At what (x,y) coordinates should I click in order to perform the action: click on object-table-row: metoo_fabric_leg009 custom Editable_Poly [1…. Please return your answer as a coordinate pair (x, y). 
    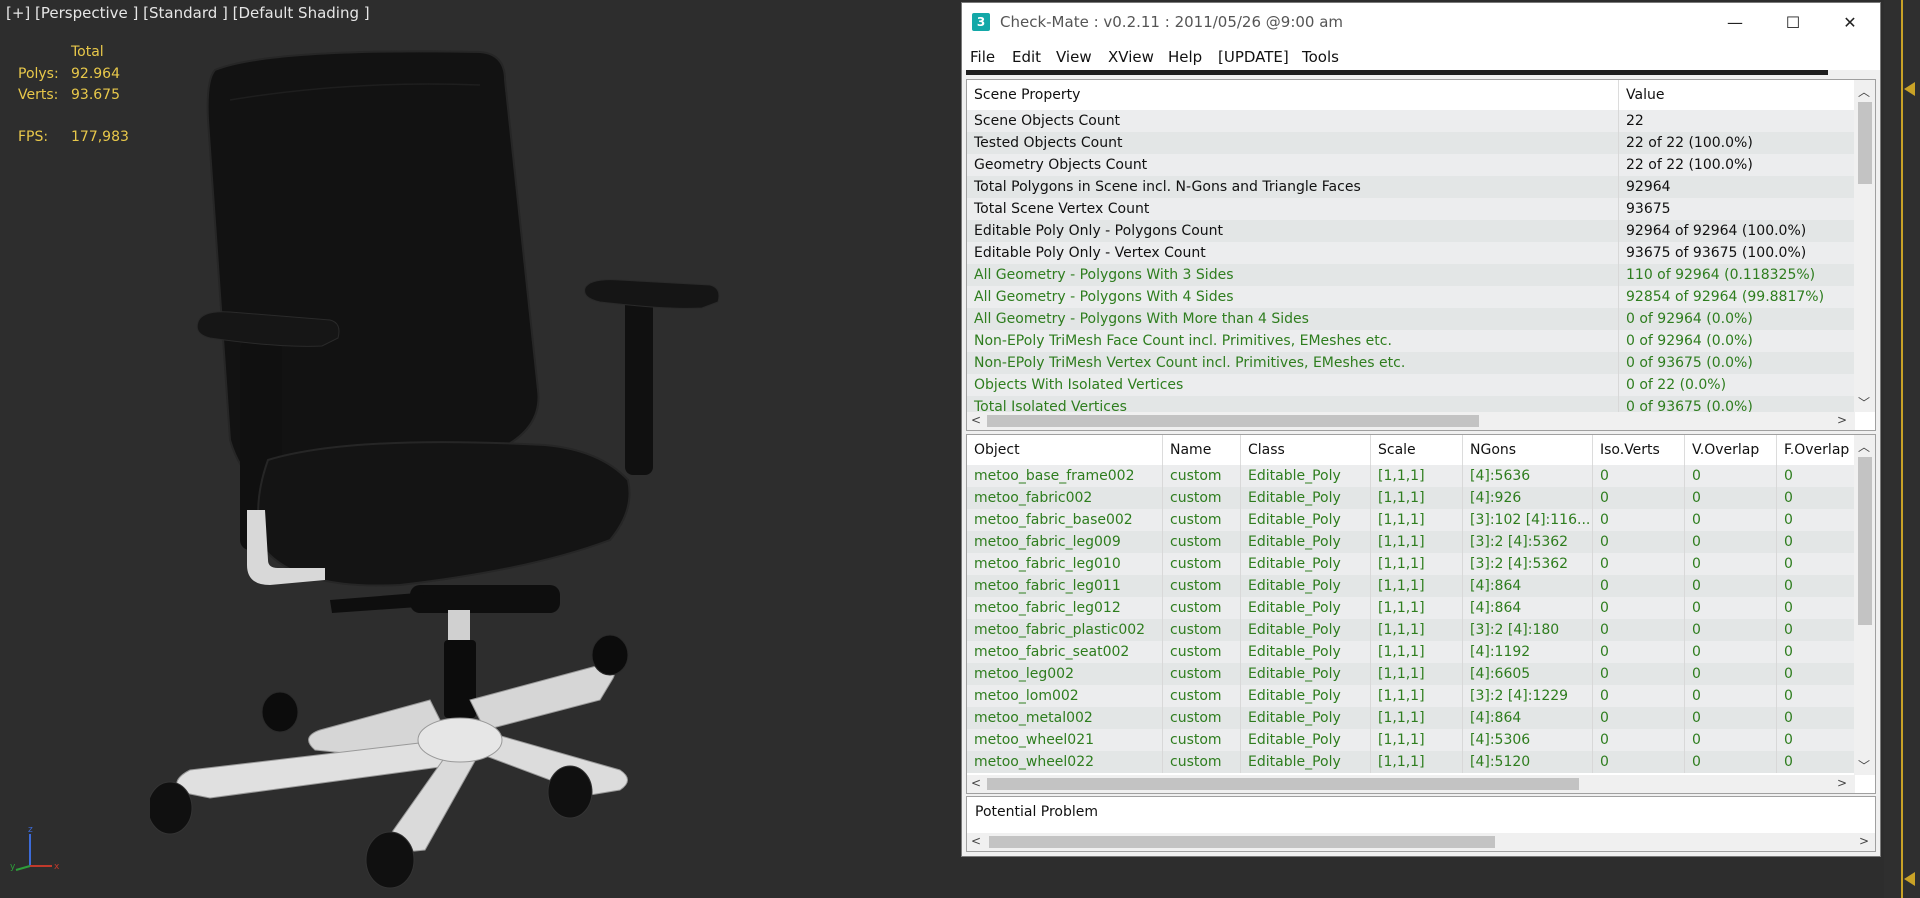
    Looking at the image, I should click on (1411, 542).